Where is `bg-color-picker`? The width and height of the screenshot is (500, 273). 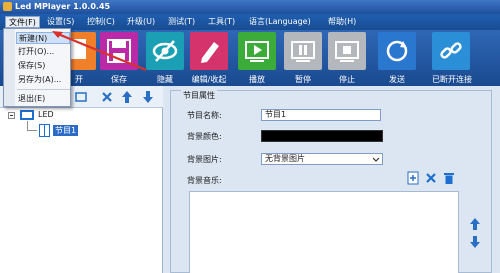
bg-color-picker is located at coordinates (322, 136).